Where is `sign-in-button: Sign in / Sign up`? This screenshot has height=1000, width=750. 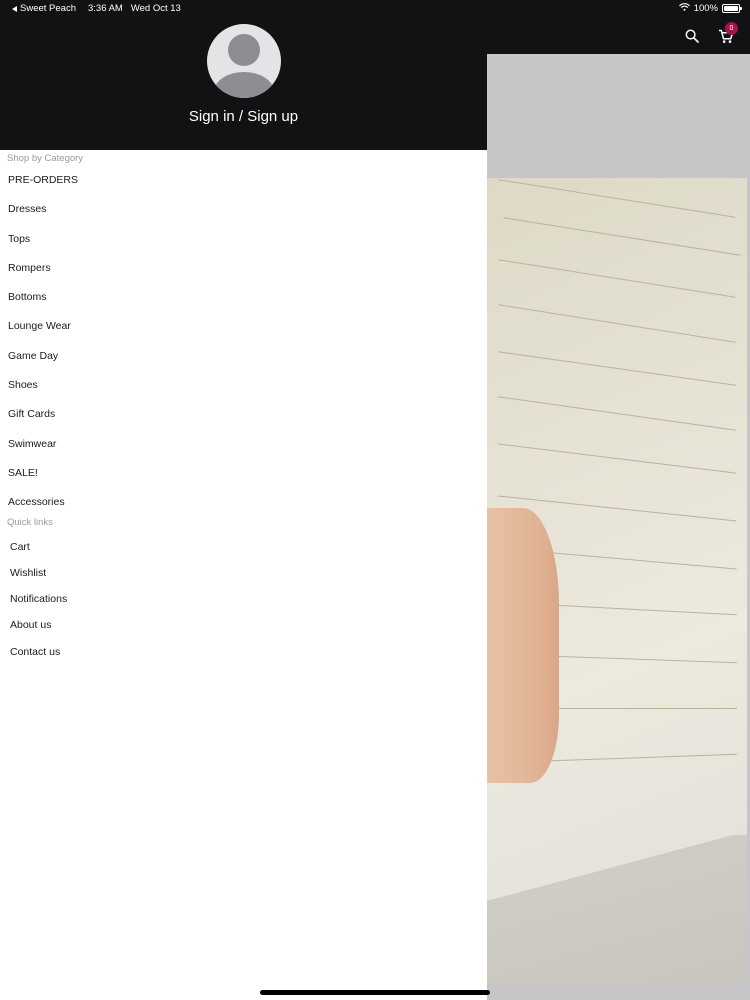
sign-in-button: Sign in / Sign up is located at coordinates (243, 116).